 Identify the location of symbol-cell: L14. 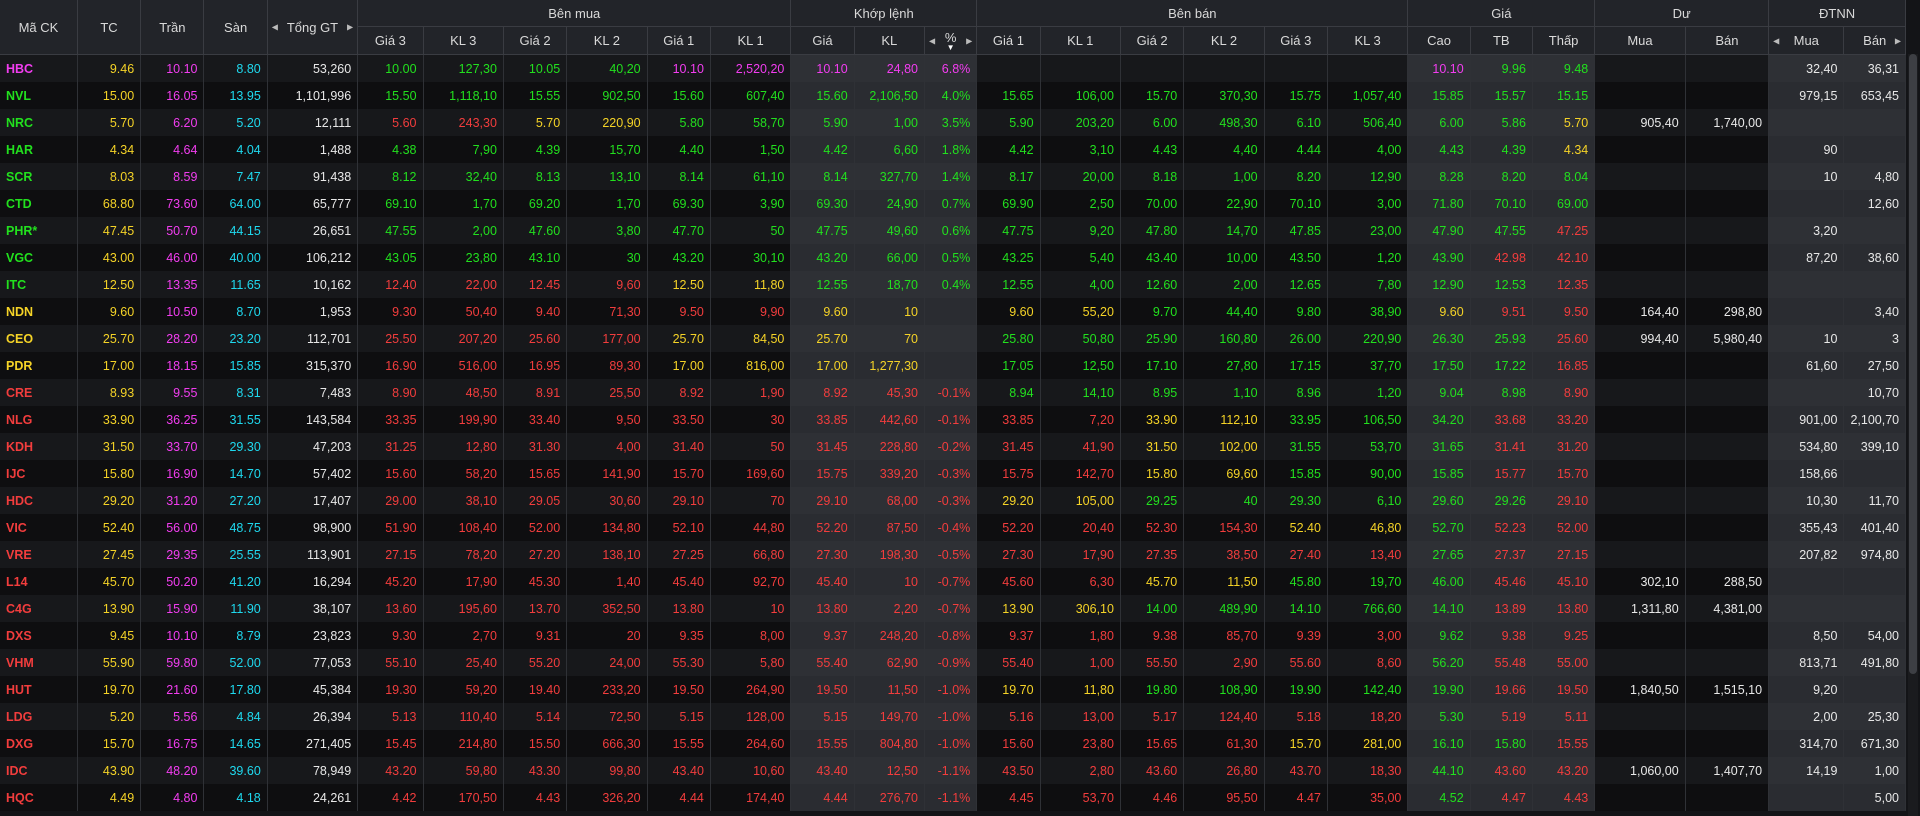
(39, 581).